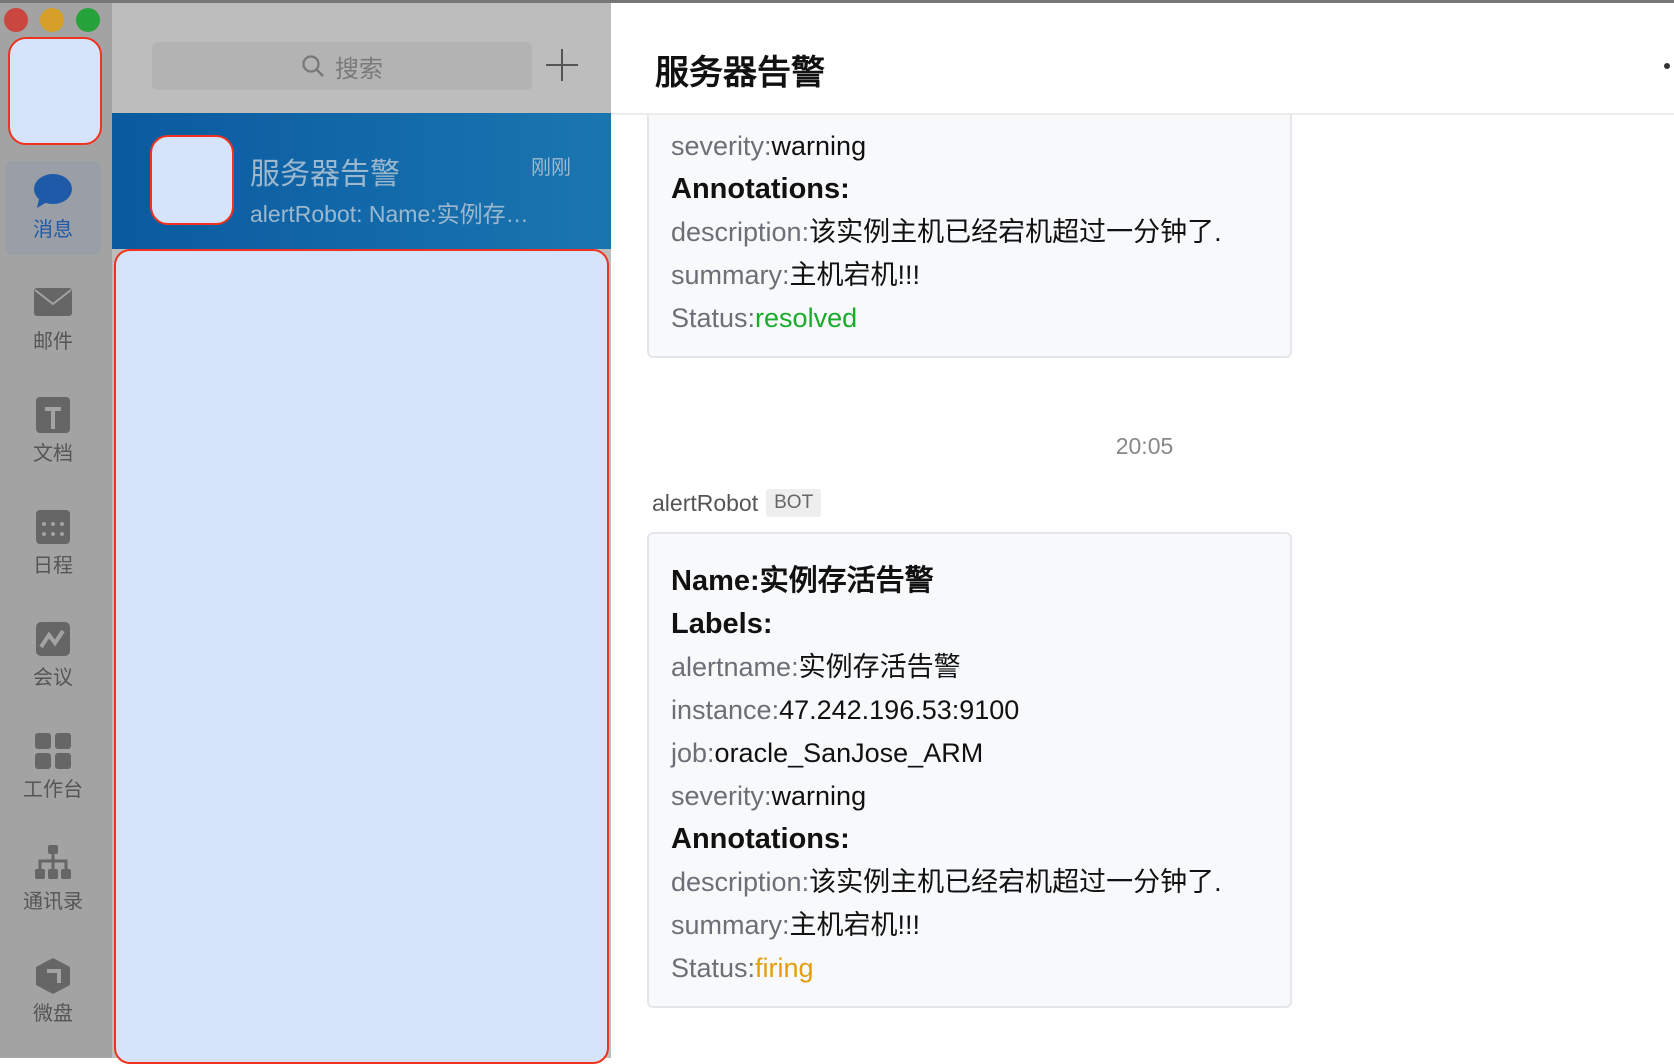  What do you see at coordinates (53, 342) in the screenshot?
I see `nav-item-label: 邮件` at bounding box center [53, 342].